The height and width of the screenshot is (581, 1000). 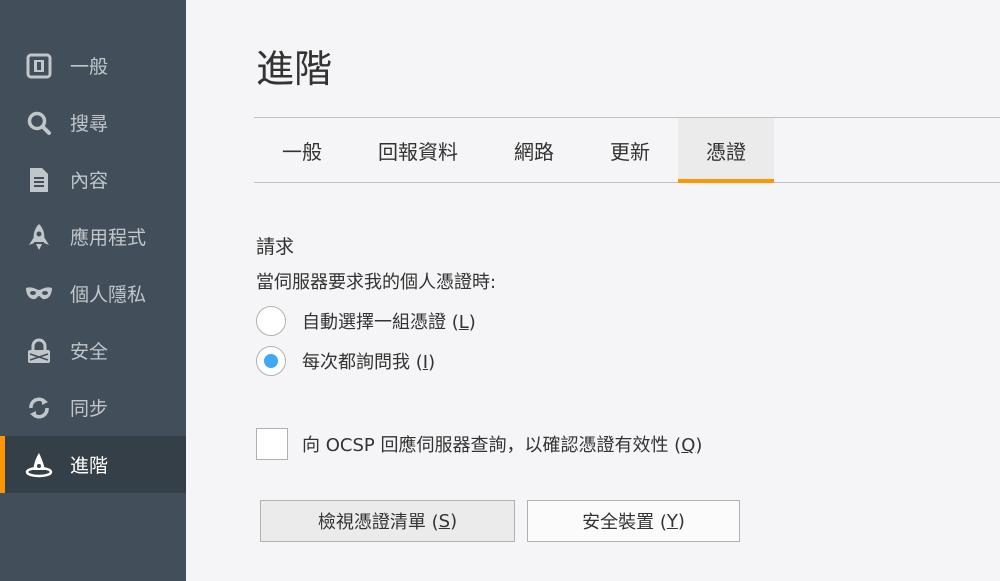 I want to click on sidebar-item-security: 安全, so click(x=93, y=350).